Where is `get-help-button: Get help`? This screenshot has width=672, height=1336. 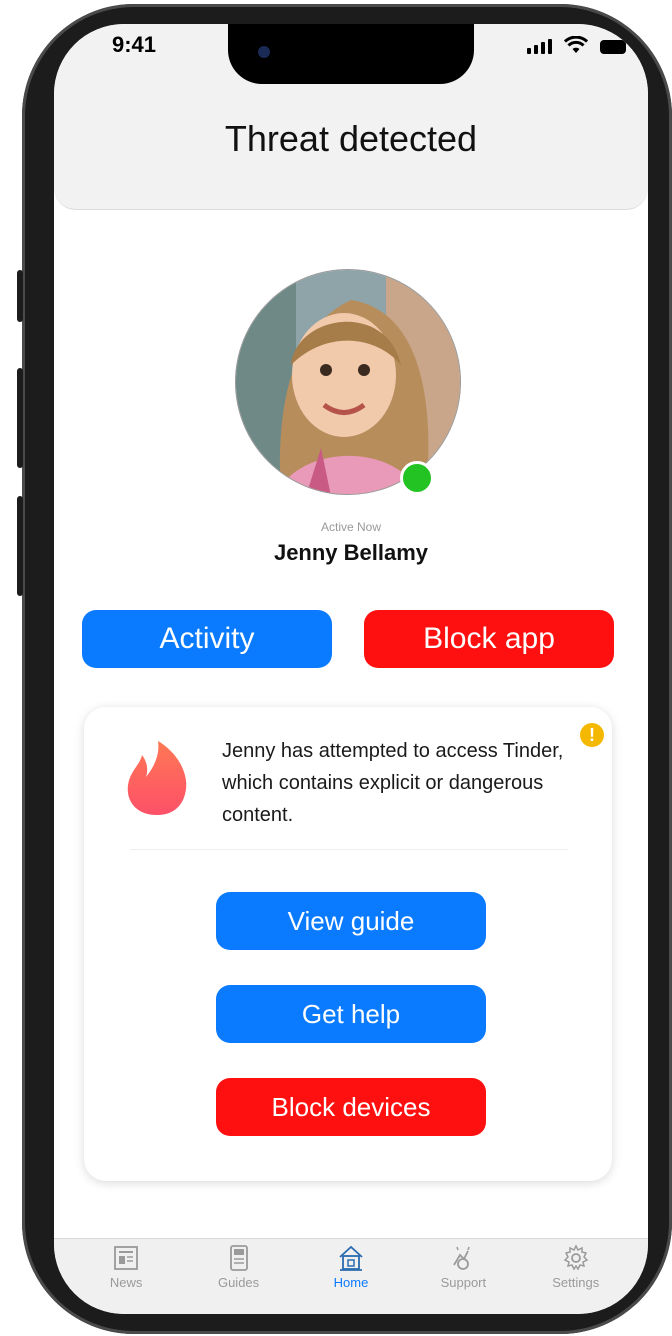 get-help-button: Get help is located at coordinates (351, 1014).